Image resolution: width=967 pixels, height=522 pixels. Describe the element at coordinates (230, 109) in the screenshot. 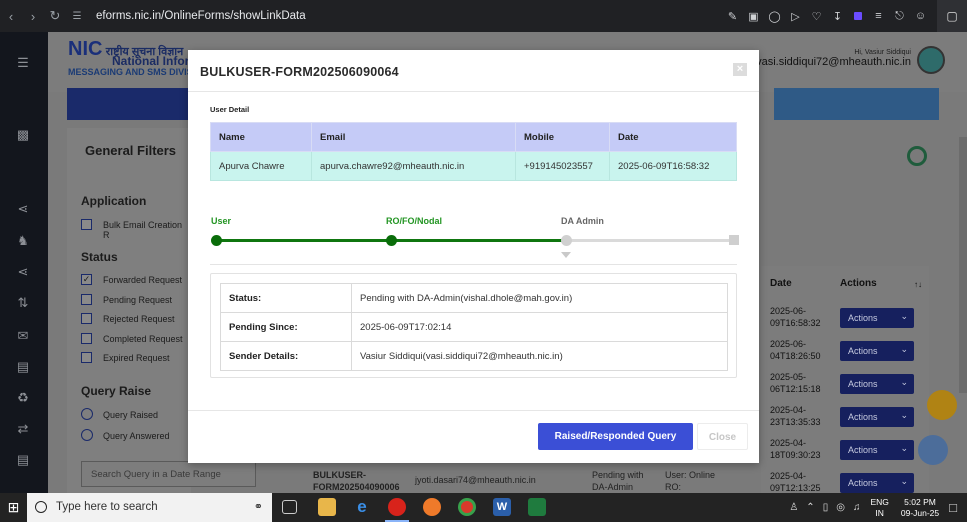

I see `user-detail-label: User Detail` at that location.